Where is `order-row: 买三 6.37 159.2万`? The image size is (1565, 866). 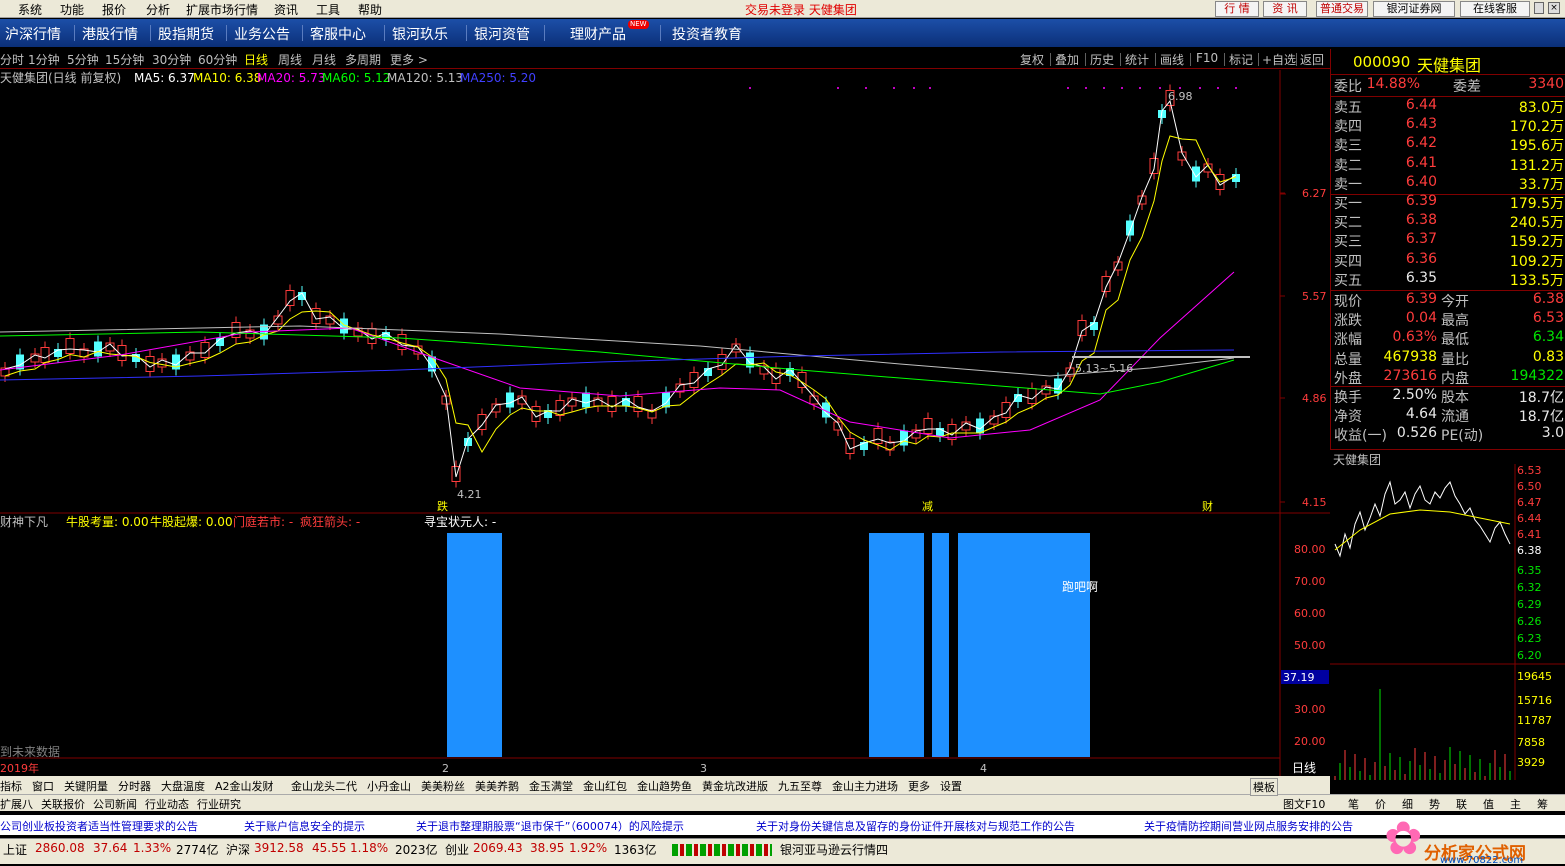
order-row: 买三 6.37 159.2万 is located at coordinates (1448, 240).